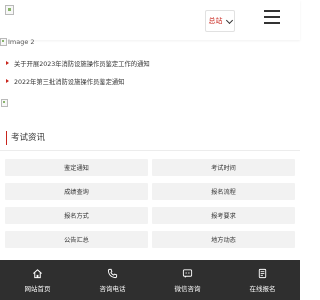 The width and height of the screenshot is (320, 300). Describe the element at coordinates (262, 273) in the screenshot. I see `form-icon` at that location.